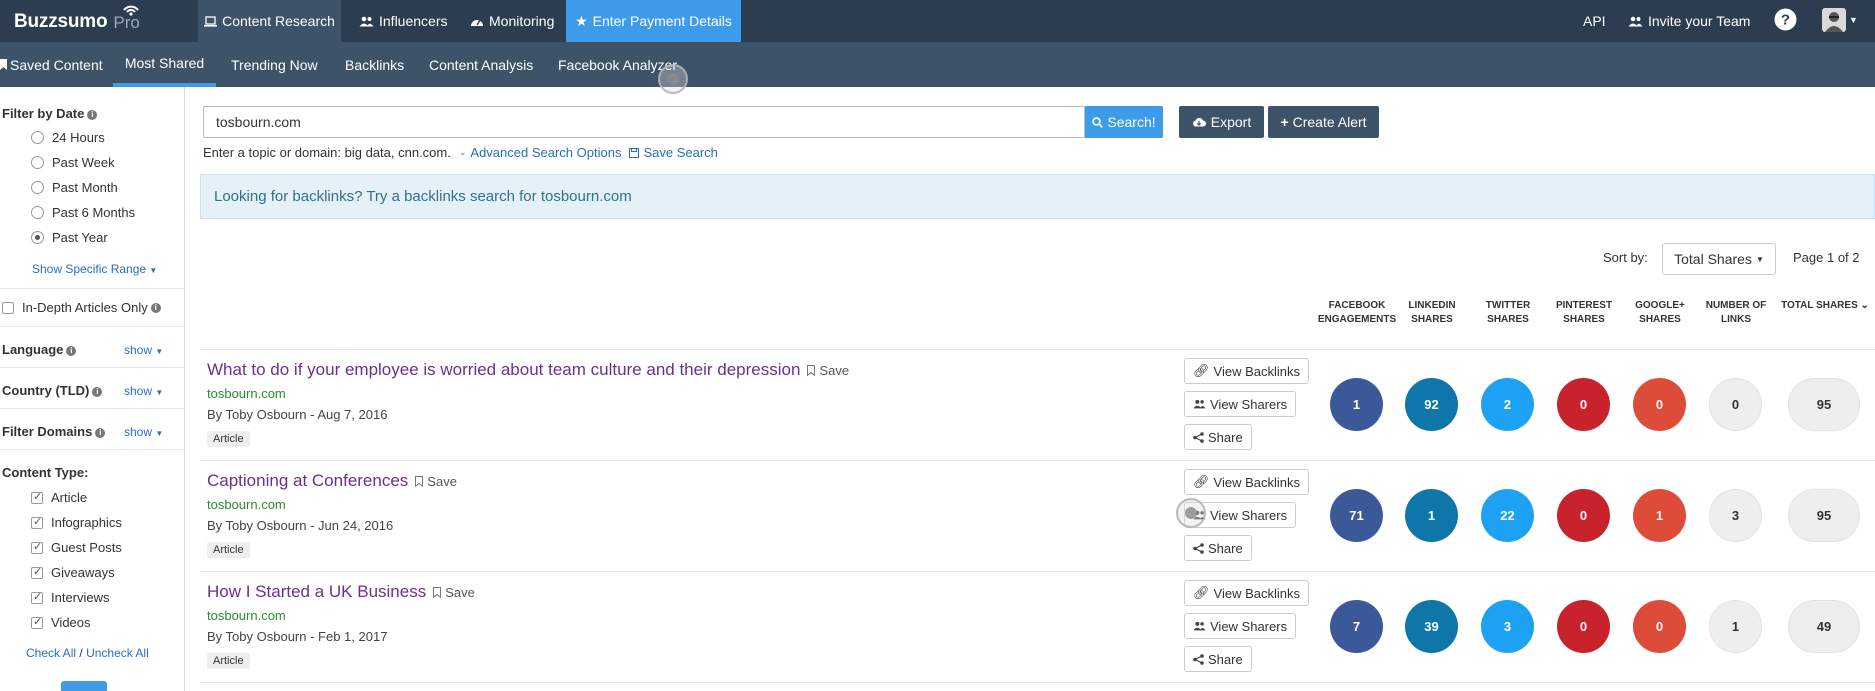 The width and height of the screenshot is (1875, 691). Describe the element at coordinates (1124, 122) in the screenshot. I see `search-button: Search!` at that location.